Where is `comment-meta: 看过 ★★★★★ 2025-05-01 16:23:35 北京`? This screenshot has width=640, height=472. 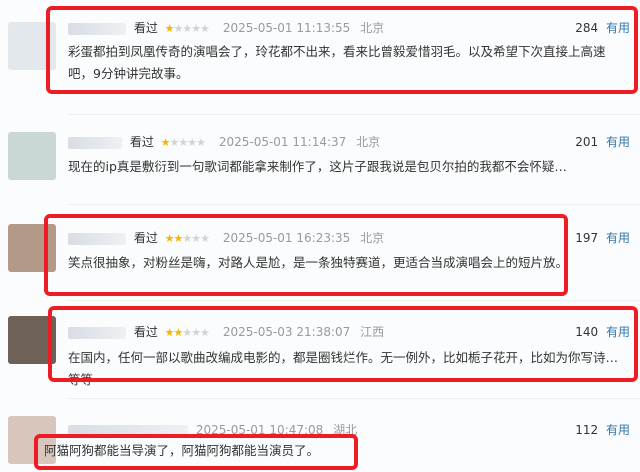 comment-meta: 看过 ★★★★★ 2025-05-01 16:23:35 北京 is located at coordinates (226, 238).